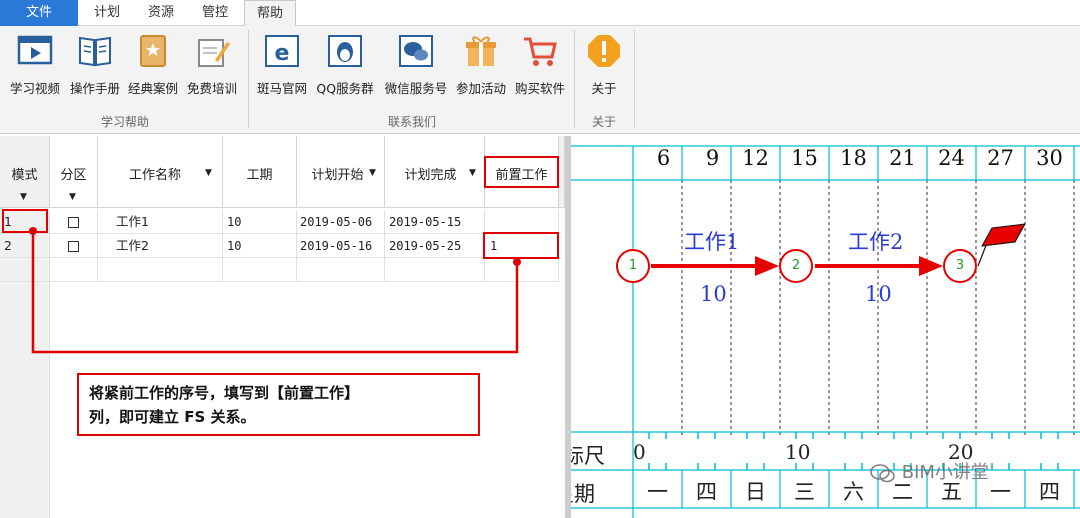 The width and height of the screenshot is (1080, 518). Describe the element at coordinates (945, 472) in the screenshot. I see `watermark-text: BIM小讲堂` at that location.